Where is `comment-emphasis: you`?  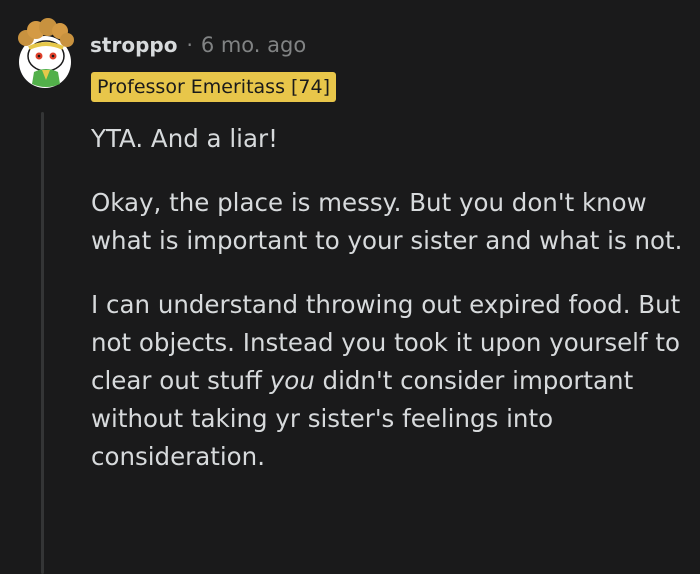
comment-emphasis: you is located at coordinates (292, 380).